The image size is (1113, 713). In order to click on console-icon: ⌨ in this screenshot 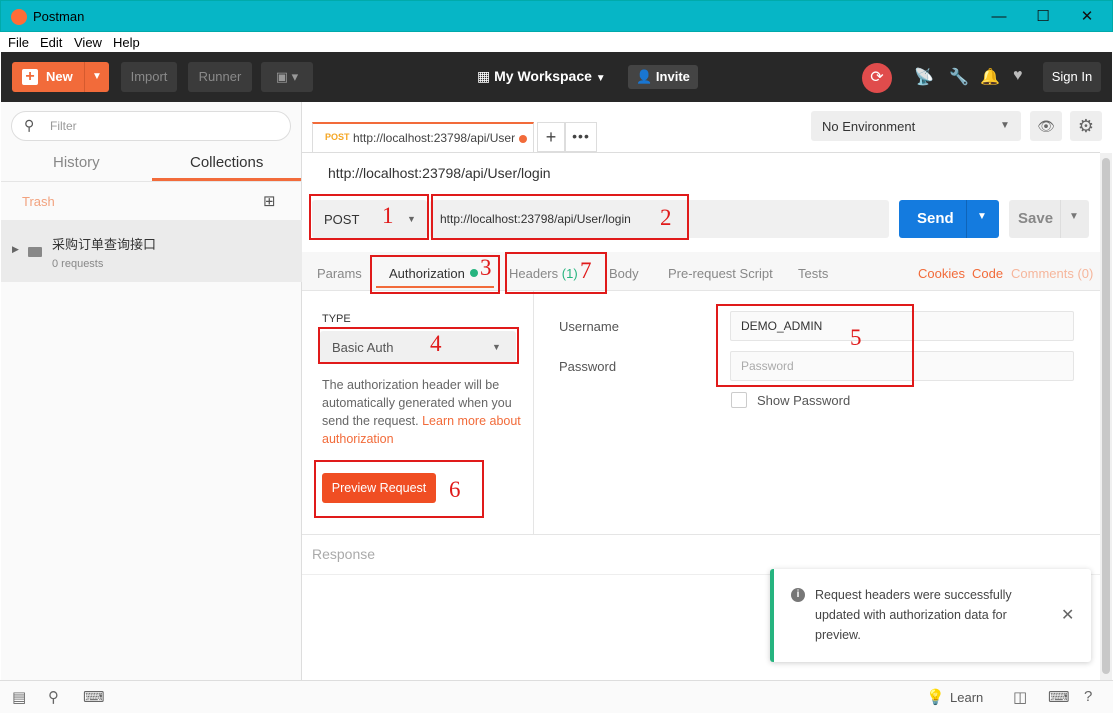, I will do `click(94, 697)`.